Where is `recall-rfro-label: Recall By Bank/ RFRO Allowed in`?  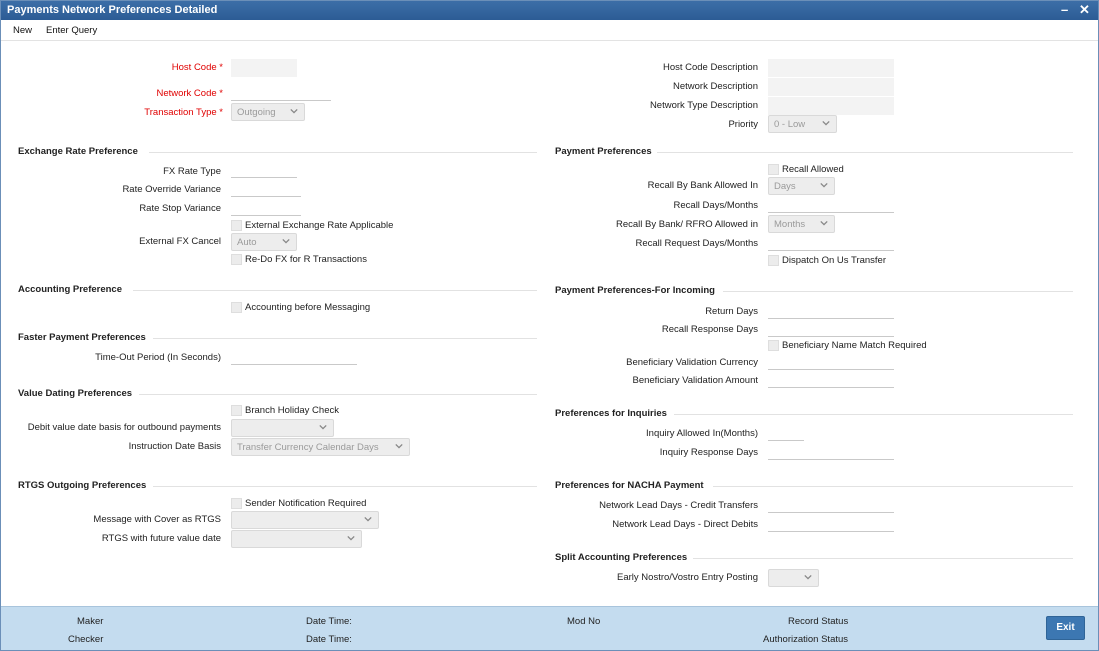
recall-rfro-label: Recall By Bank/ RFRO Allowed in is located at coordinates (686, 224).